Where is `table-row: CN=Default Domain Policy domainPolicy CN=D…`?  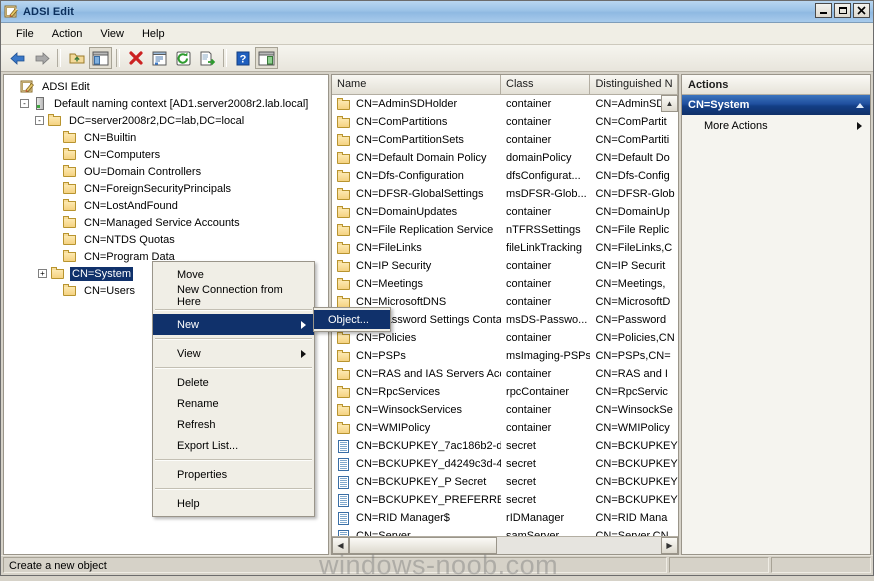 table-row: CN=Default Domain Policy domainPolicy CN=D… is located at coordinates (505, 158).